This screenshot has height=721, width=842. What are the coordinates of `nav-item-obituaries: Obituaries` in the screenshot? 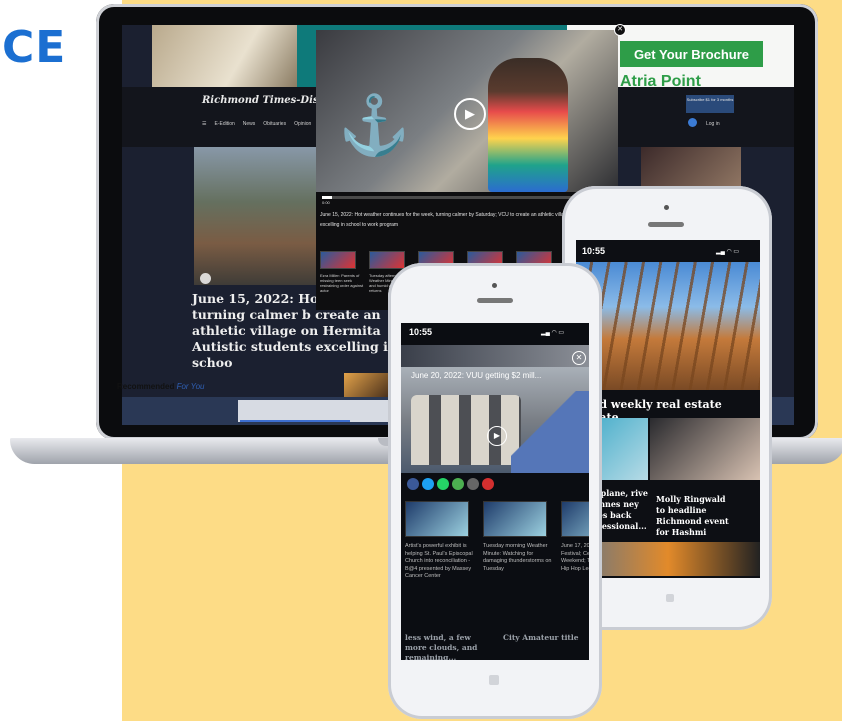 It's located at (274, 124).